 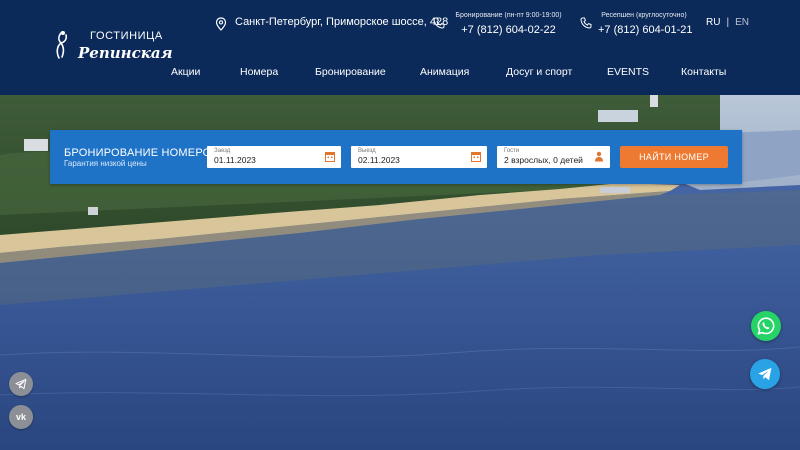 I want to click on address: Санкт-Петербург, Приморское шоссе, 428, so click(x=331, y=23).